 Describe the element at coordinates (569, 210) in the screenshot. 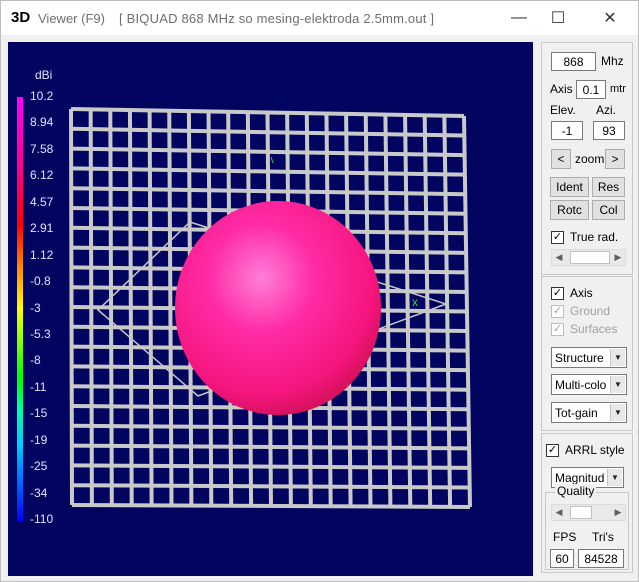

I see `rotc-button: Rotc` at that location.